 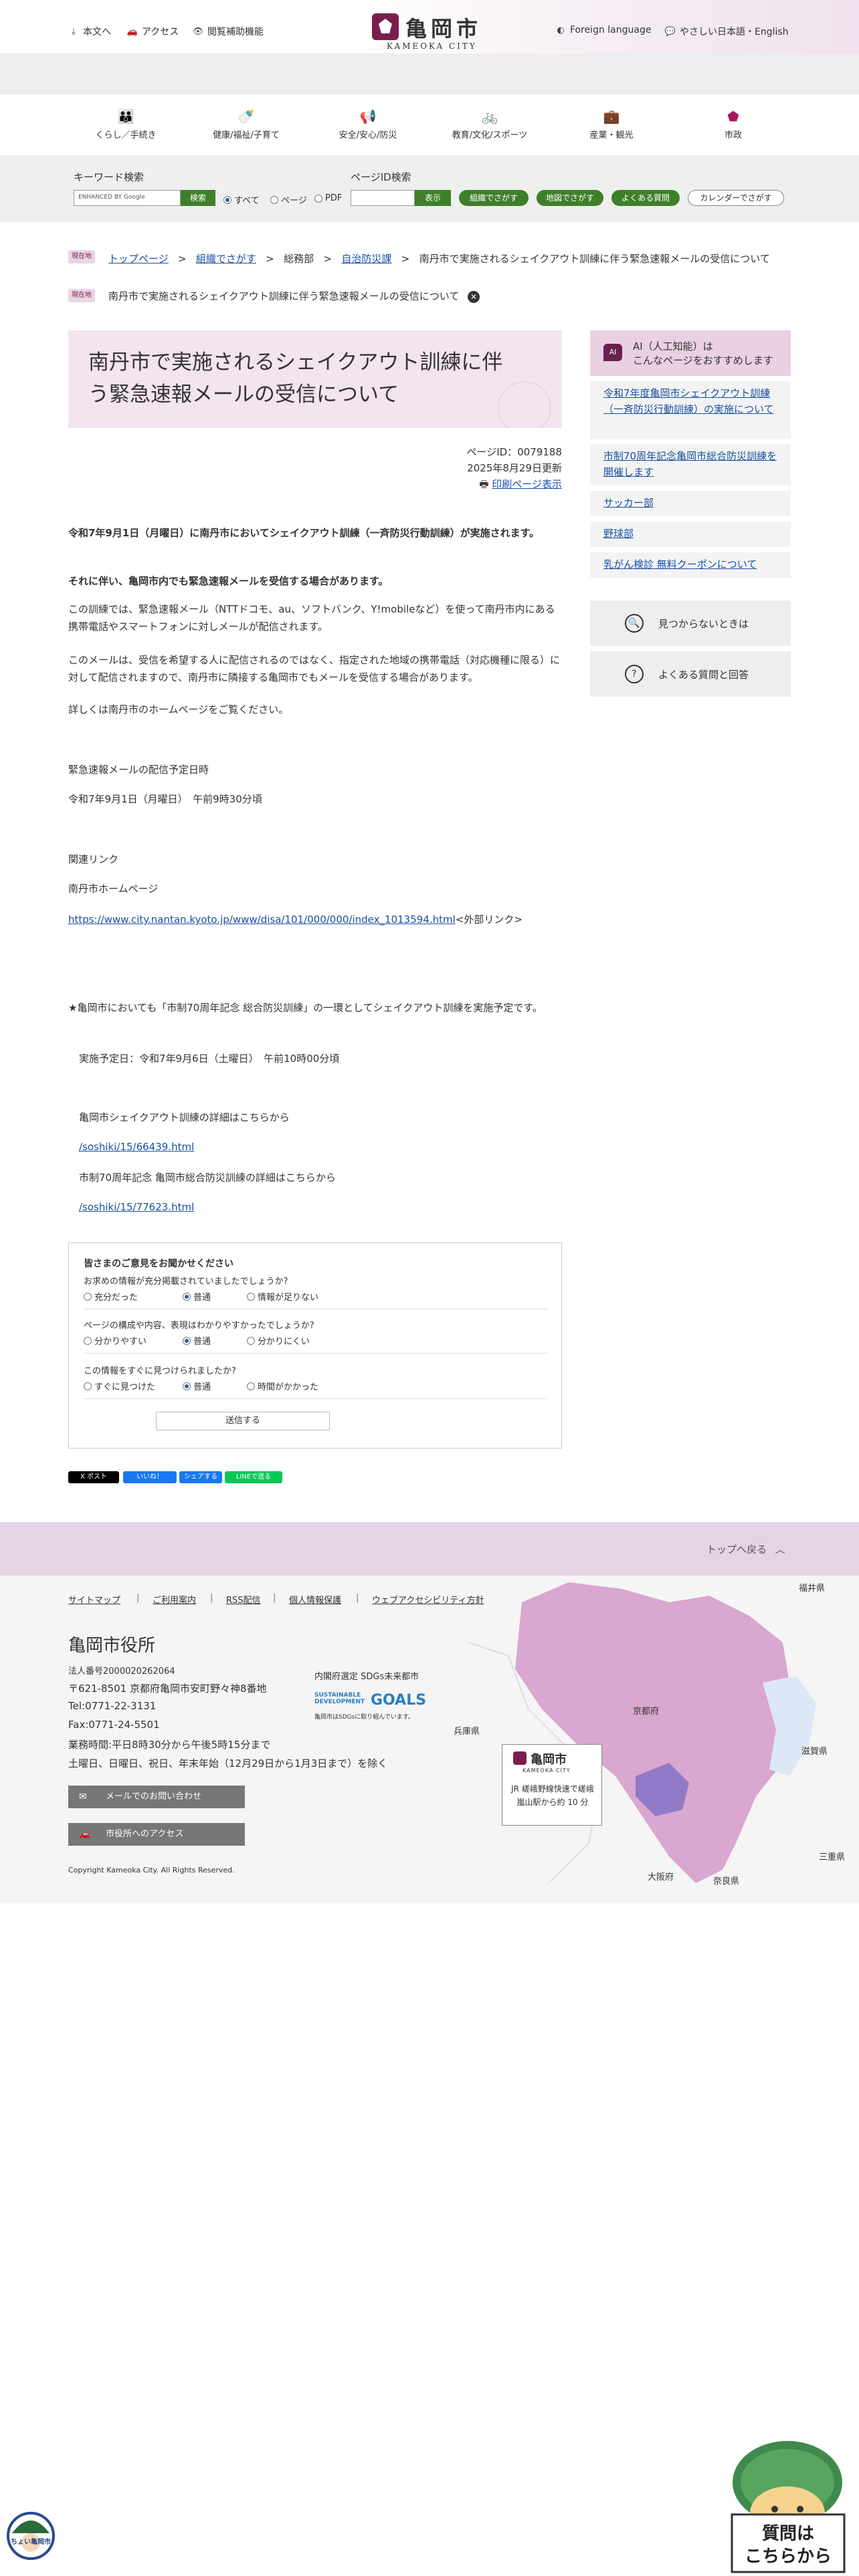 I want to click on q3-option-2: 普通, so click(x=197, y=1386).